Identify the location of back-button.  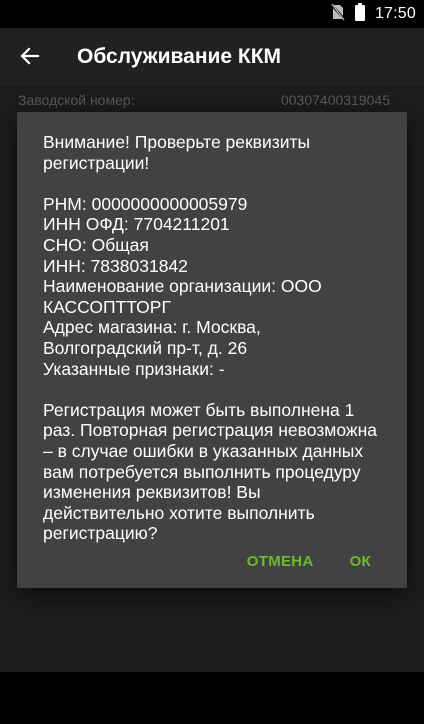
(30, 58).